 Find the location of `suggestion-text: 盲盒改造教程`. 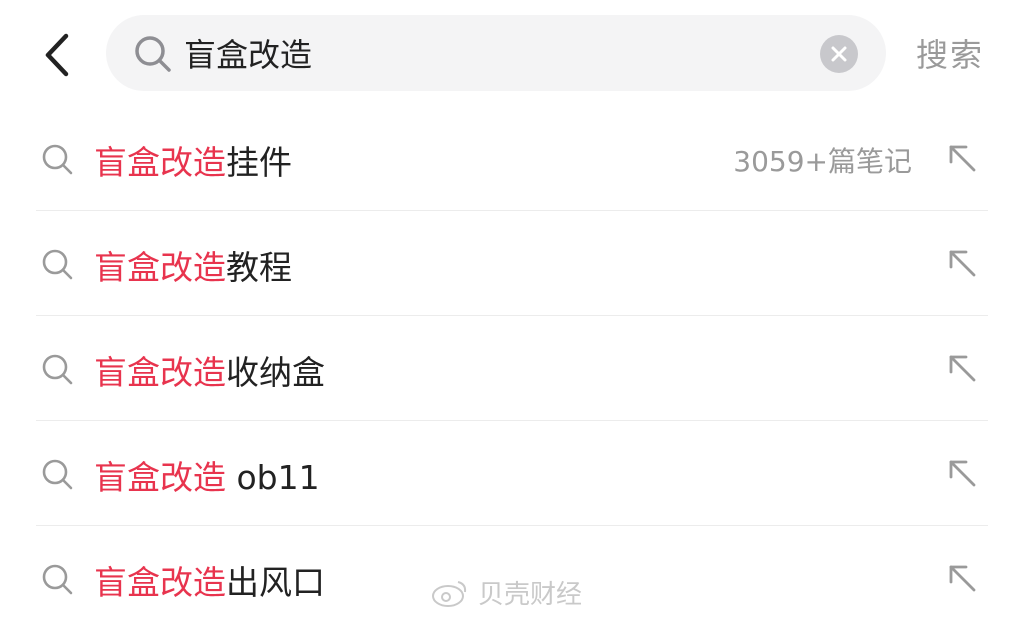

suggestion-text: 盲盒改造教程 is located at coordinates (193, 265).